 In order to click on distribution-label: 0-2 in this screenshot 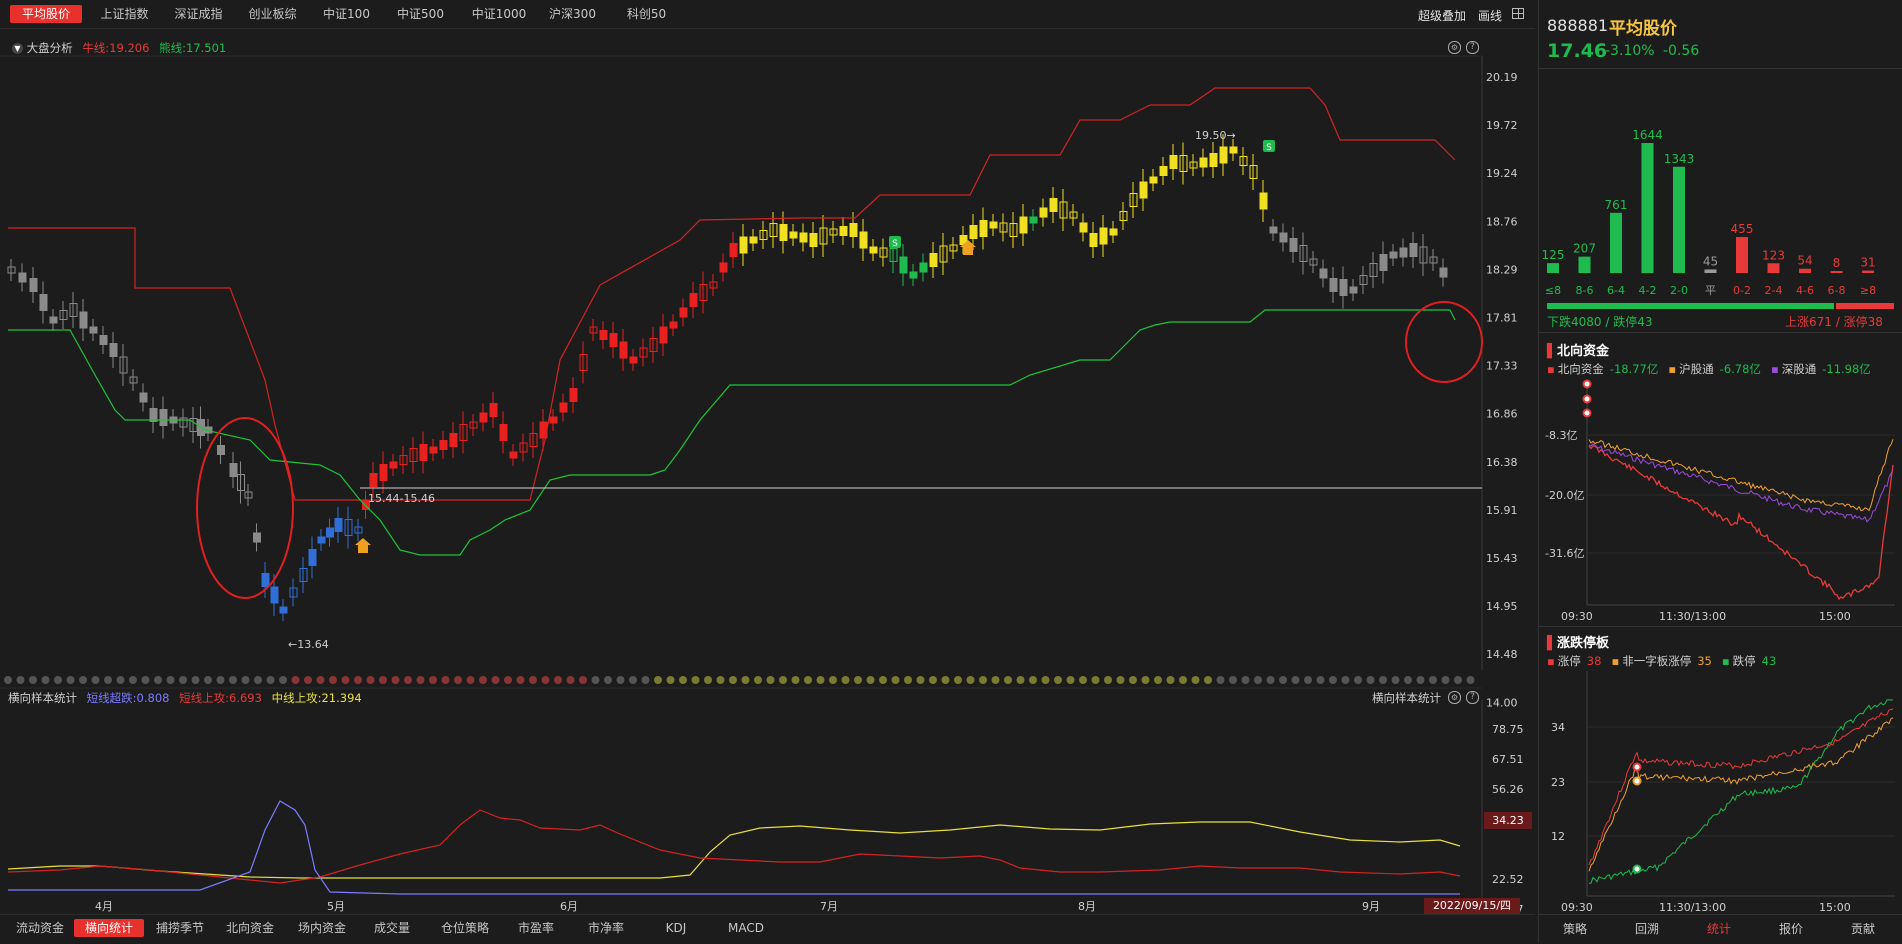, I will do `click(1742, 290)`.